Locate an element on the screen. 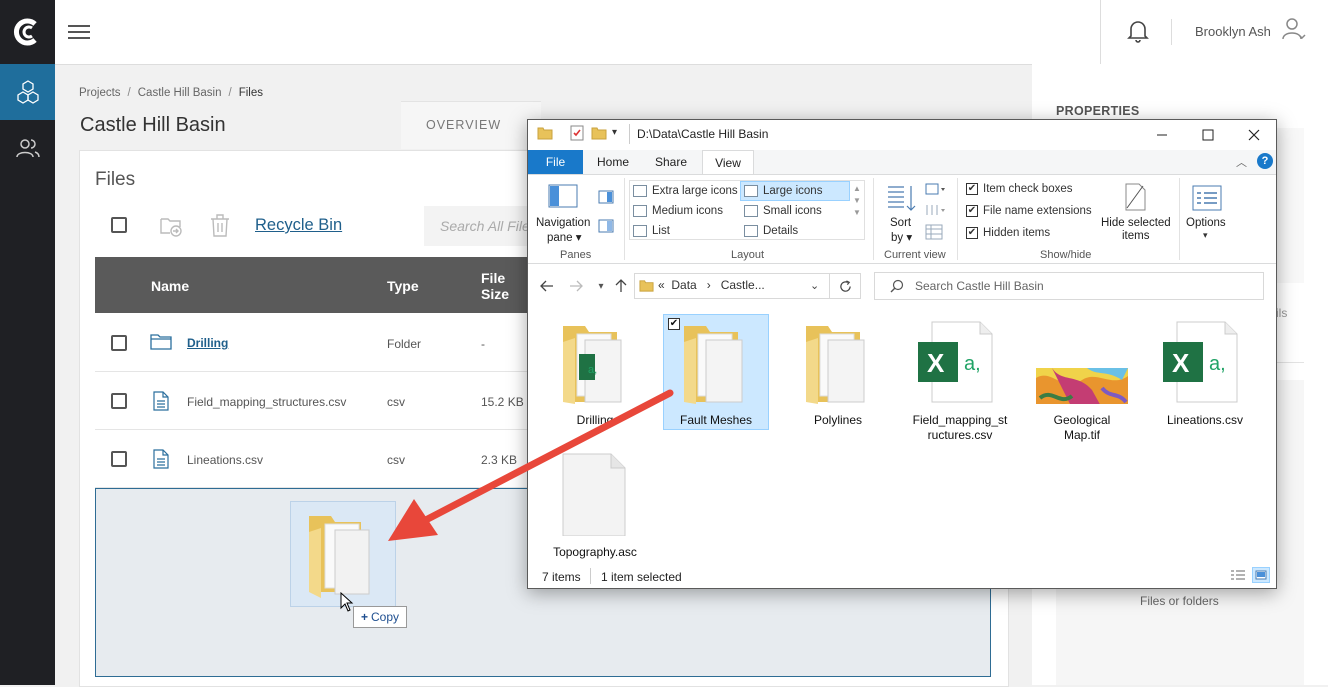 The height and width of the screenshot is (687, 1328). hide-selected-label-2: items is located at coordinates (1135, 236).